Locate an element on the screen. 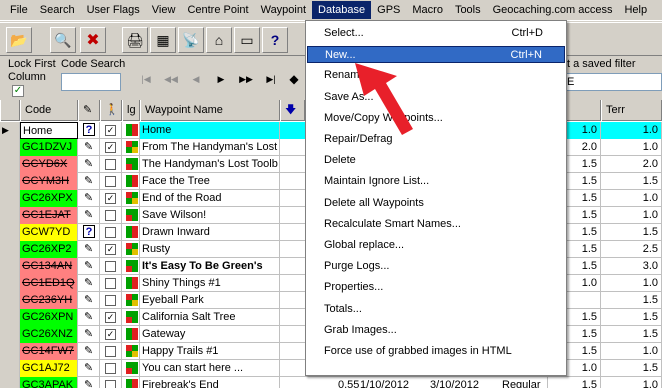 This screenshot has width=662, height=388. menu-item-new: New... Ctrl+N is located at coordinates (436, 55).